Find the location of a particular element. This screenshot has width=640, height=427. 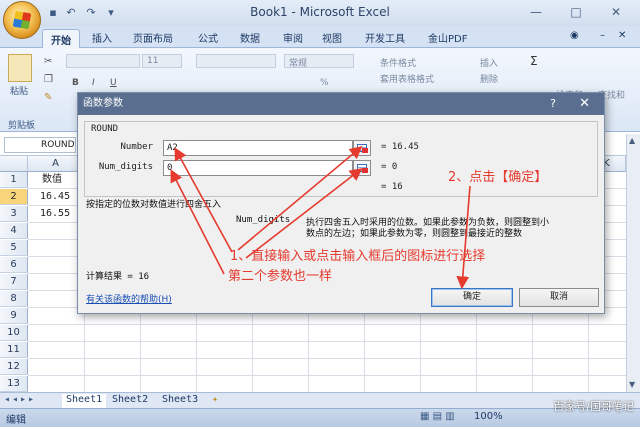

scroll-down-icon: ▼ is located at coordinates (632, 384).